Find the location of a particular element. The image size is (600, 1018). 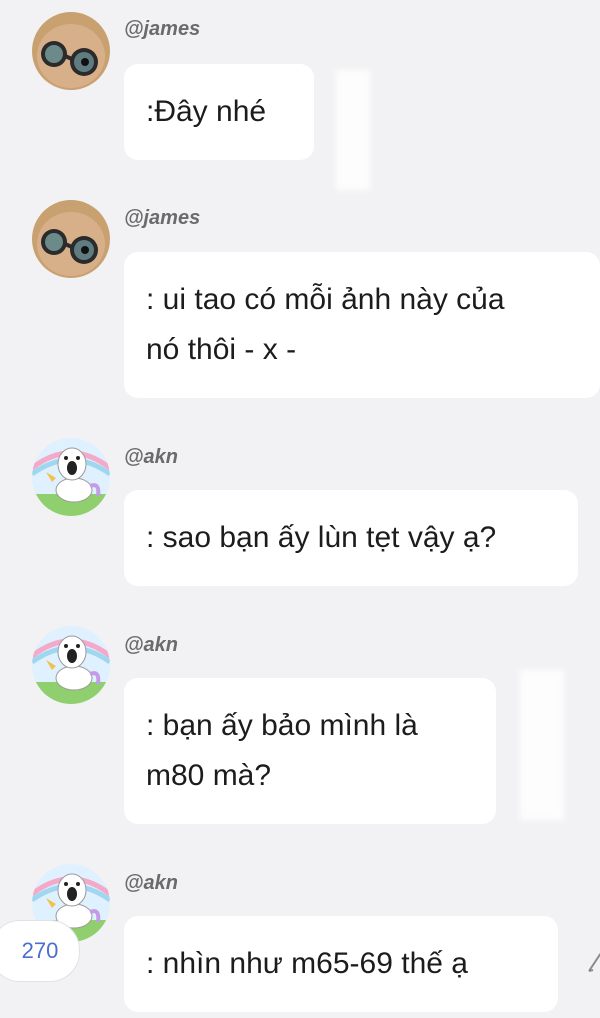

message-text: nó thôi - x - is located at coordinates (221, 349).